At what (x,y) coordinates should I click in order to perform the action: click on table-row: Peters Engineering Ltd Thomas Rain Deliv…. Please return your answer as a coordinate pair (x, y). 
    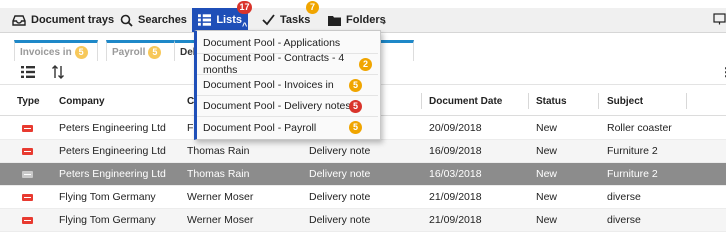
    Looking at the image, I should click on (363, 151).